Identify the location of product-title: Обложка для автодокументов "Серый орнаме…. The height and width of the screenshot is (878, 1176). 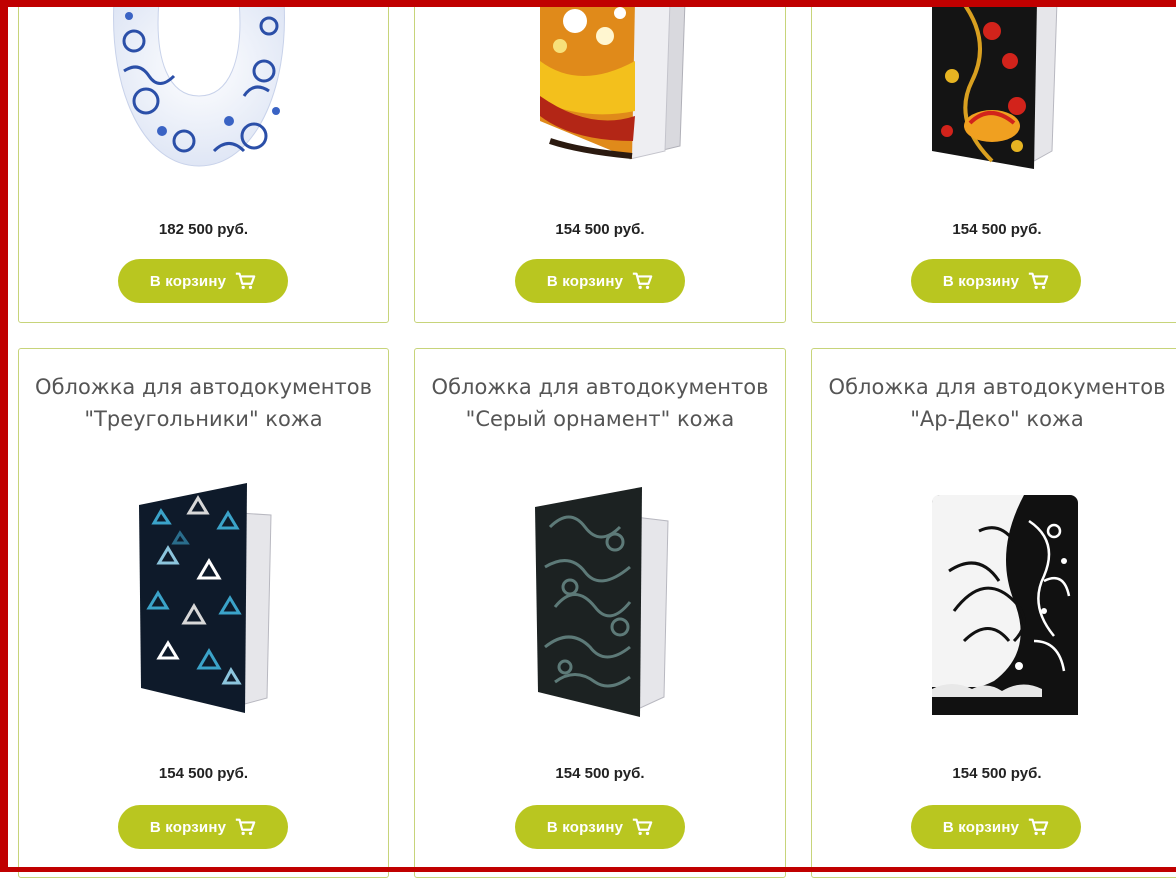
(600, 403).